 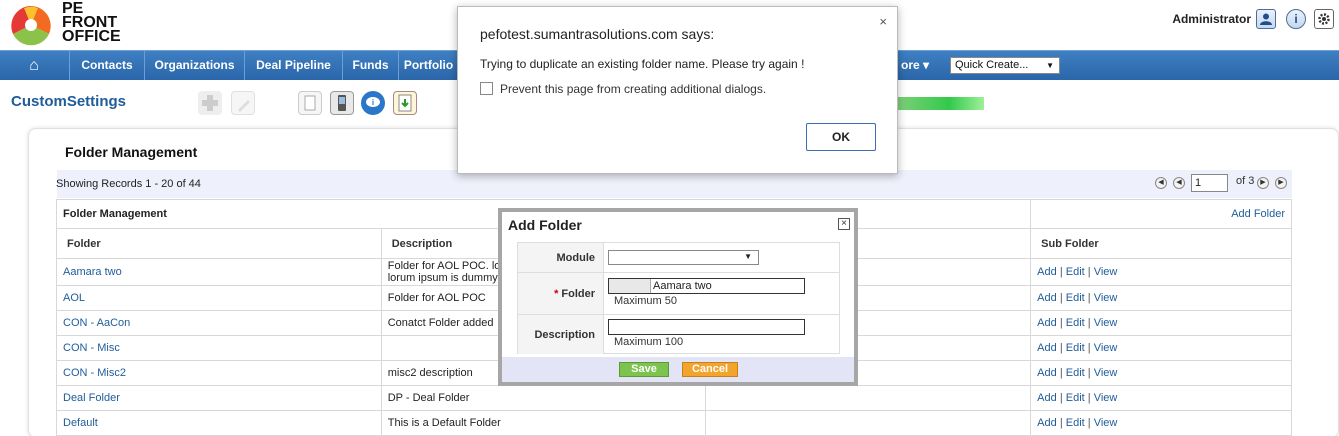 I want to click on svg-text: i, so click(x=373, y=102).